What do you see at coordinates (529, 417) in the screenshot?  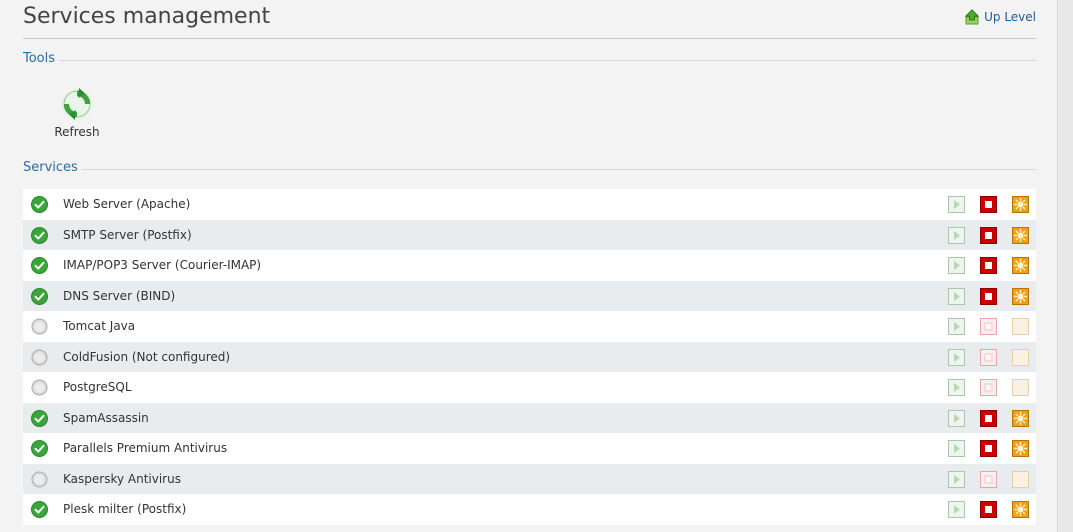 I see `service-row: SpamAssassin` at bounding box center [529, 417].